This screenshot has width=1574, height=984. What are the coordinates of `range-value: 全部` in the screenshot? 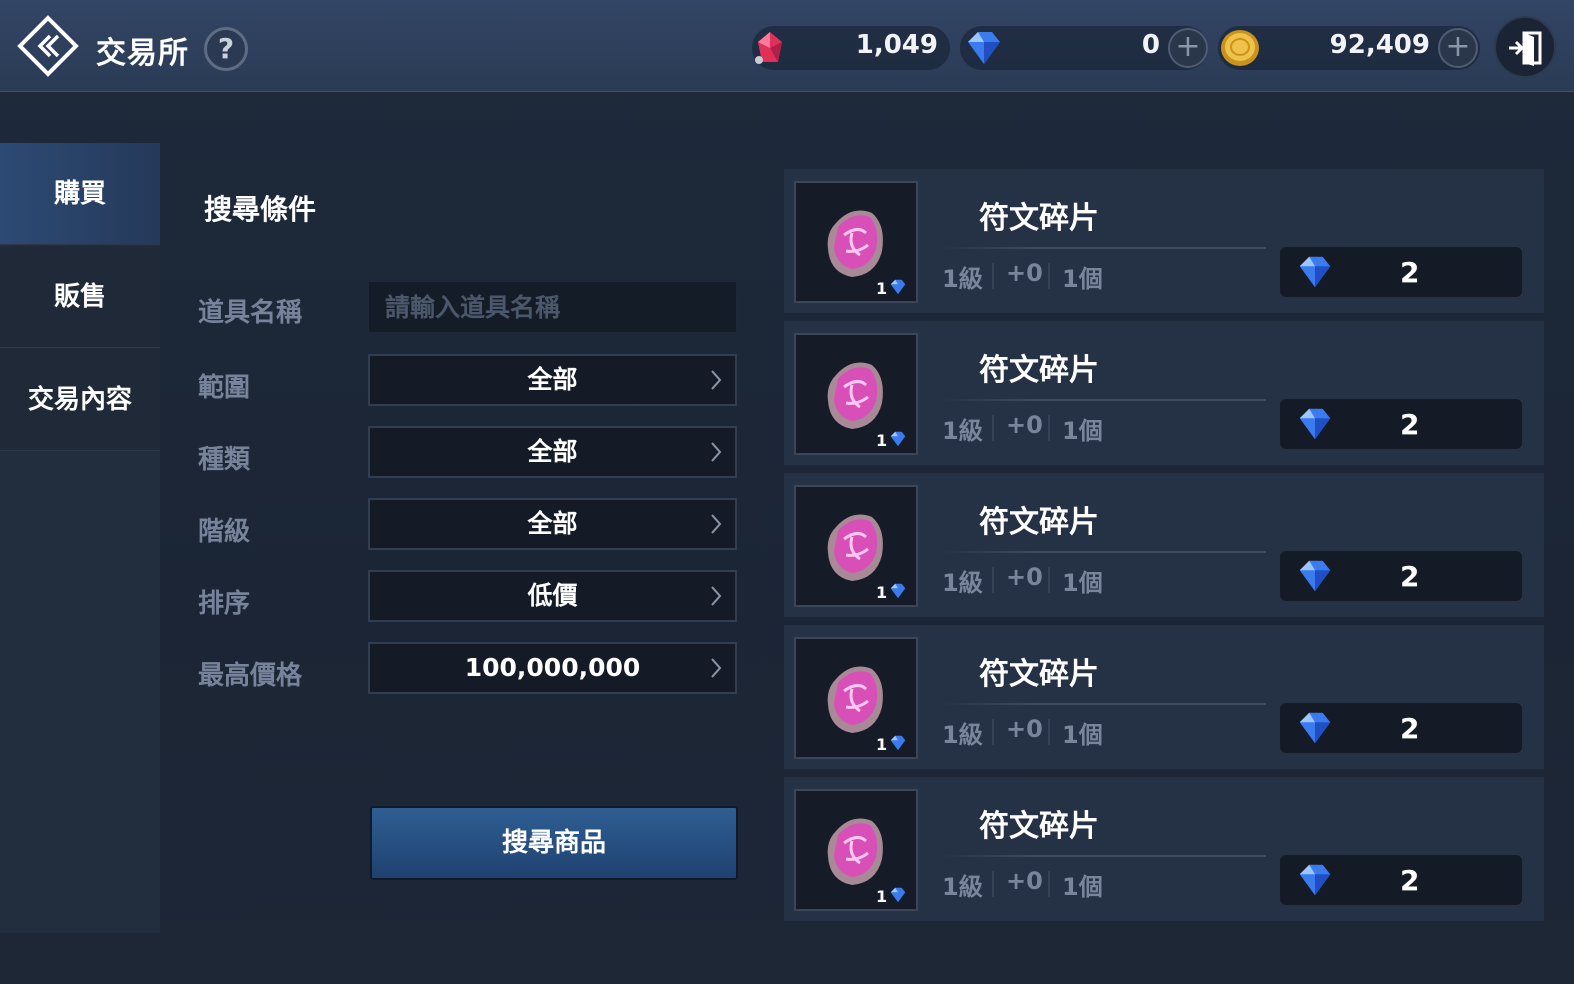 It's located at (552, 379).